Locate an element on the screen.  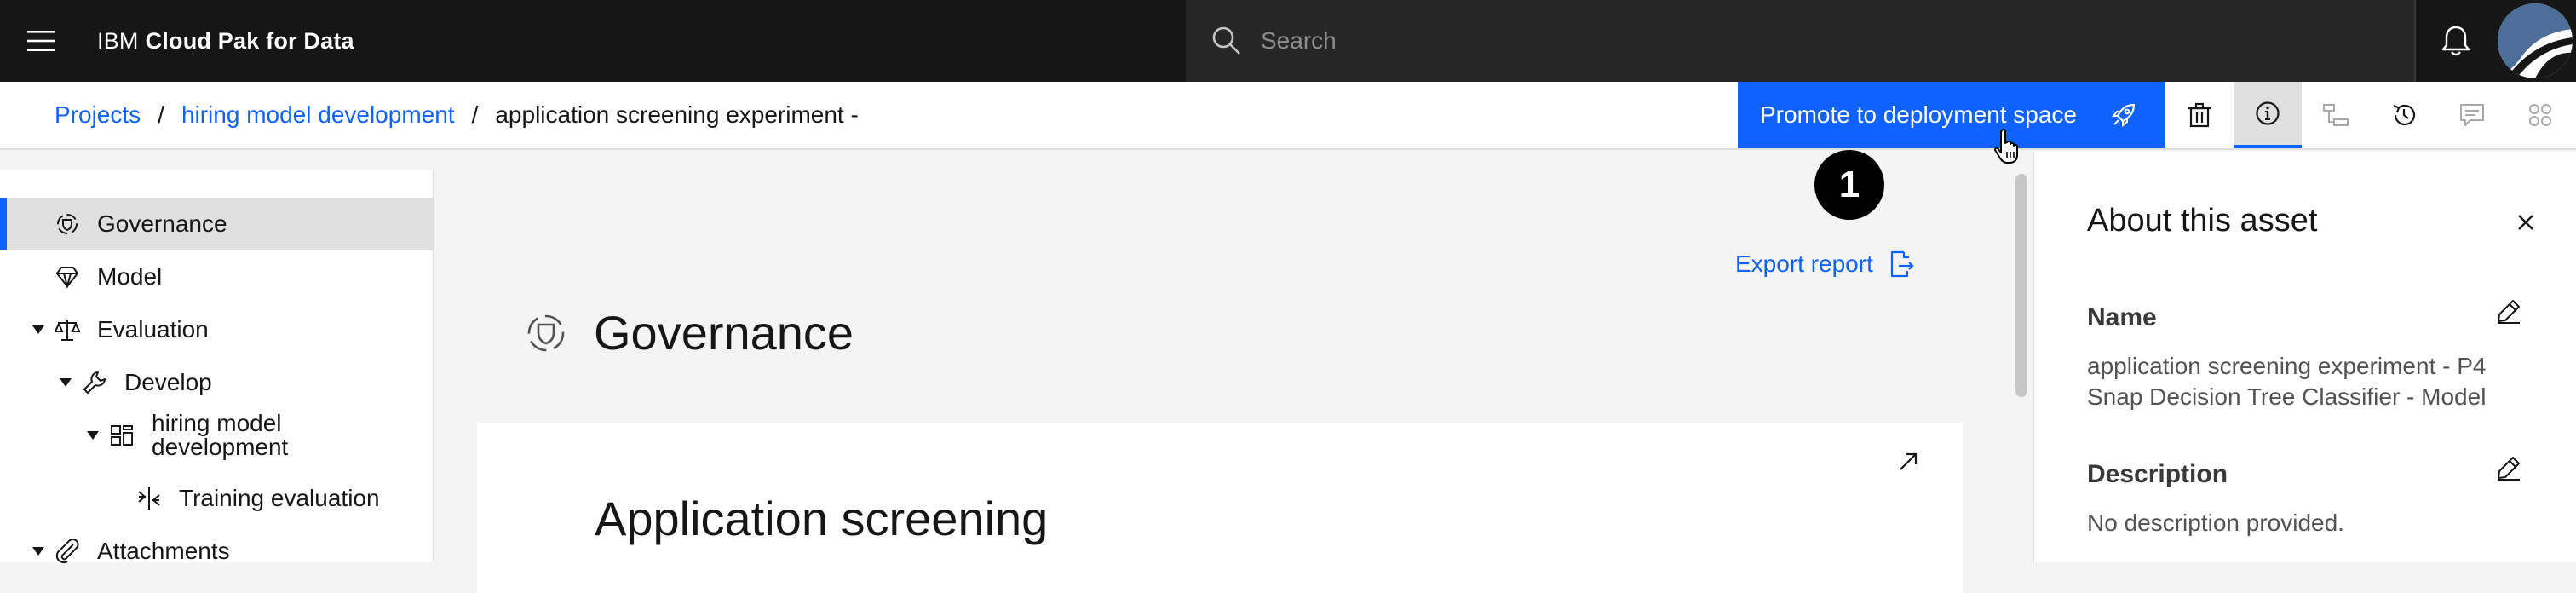
card-title: Application screening is located at coordinates (822, 518).